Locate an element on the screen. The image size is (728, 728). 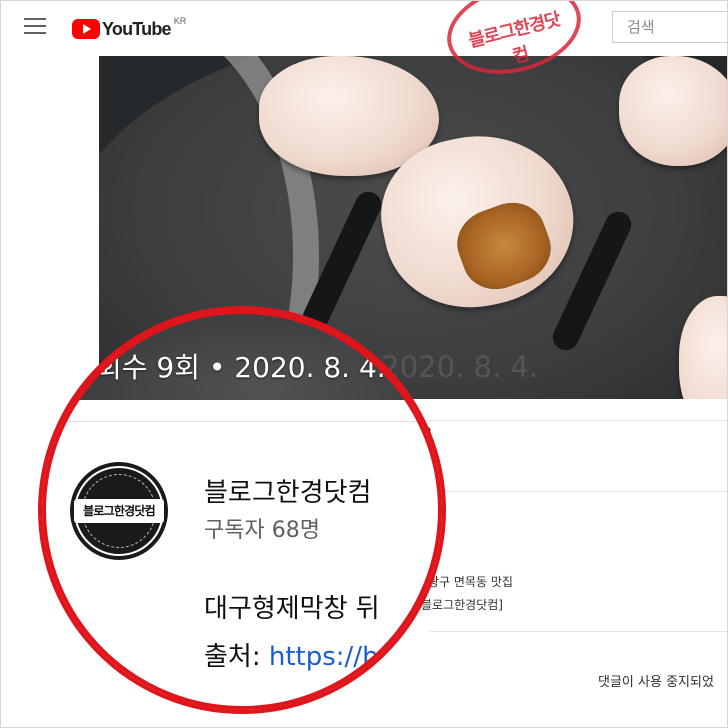
logo-wordmark: YouTube is located at coordinates (137, 28).